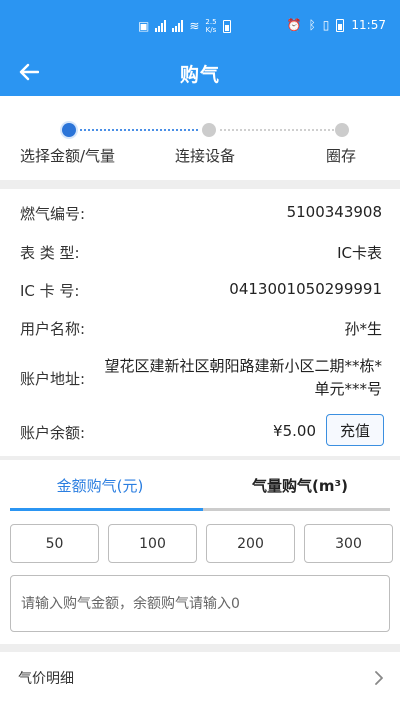  I want to click on ic-card-label: IC 卡 号:, so click(50, 291).